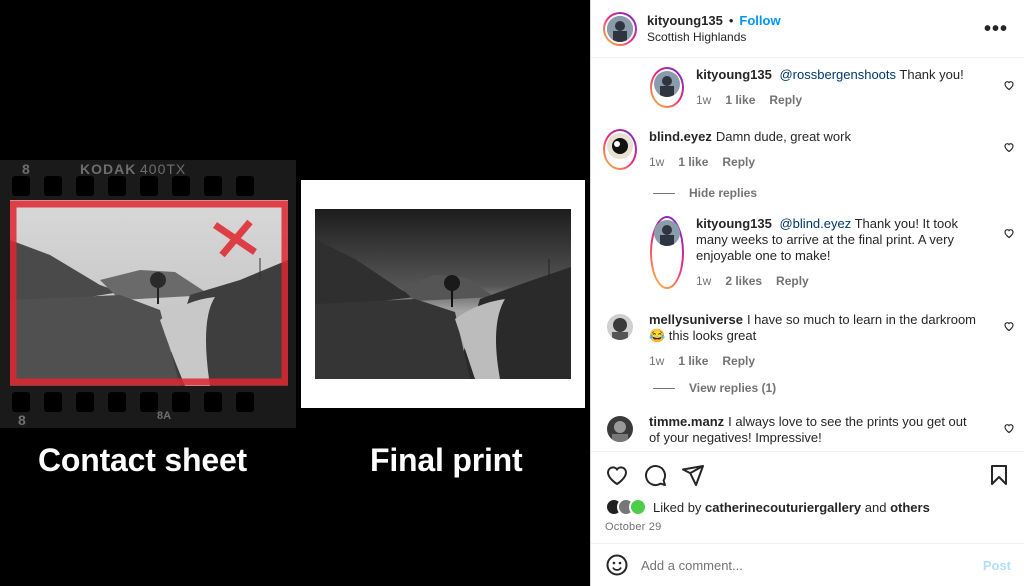 Image resolution: width=1024 pixels, height=586 pixels. I want to click on post-date: October 29, so click(808, 527).